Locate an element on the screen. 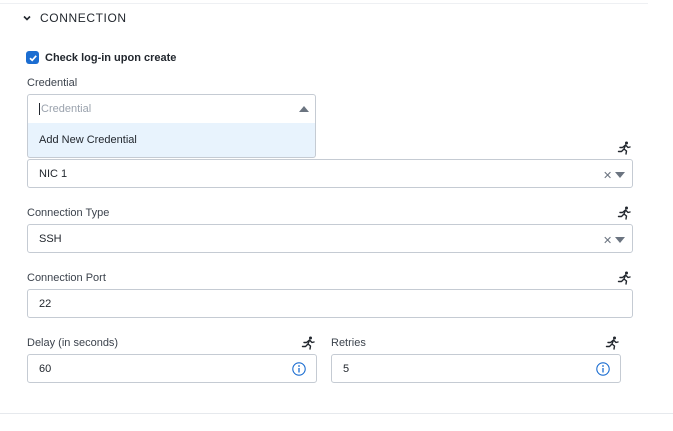  credential-placeholder: Credential is located at coordinates (66, 109).